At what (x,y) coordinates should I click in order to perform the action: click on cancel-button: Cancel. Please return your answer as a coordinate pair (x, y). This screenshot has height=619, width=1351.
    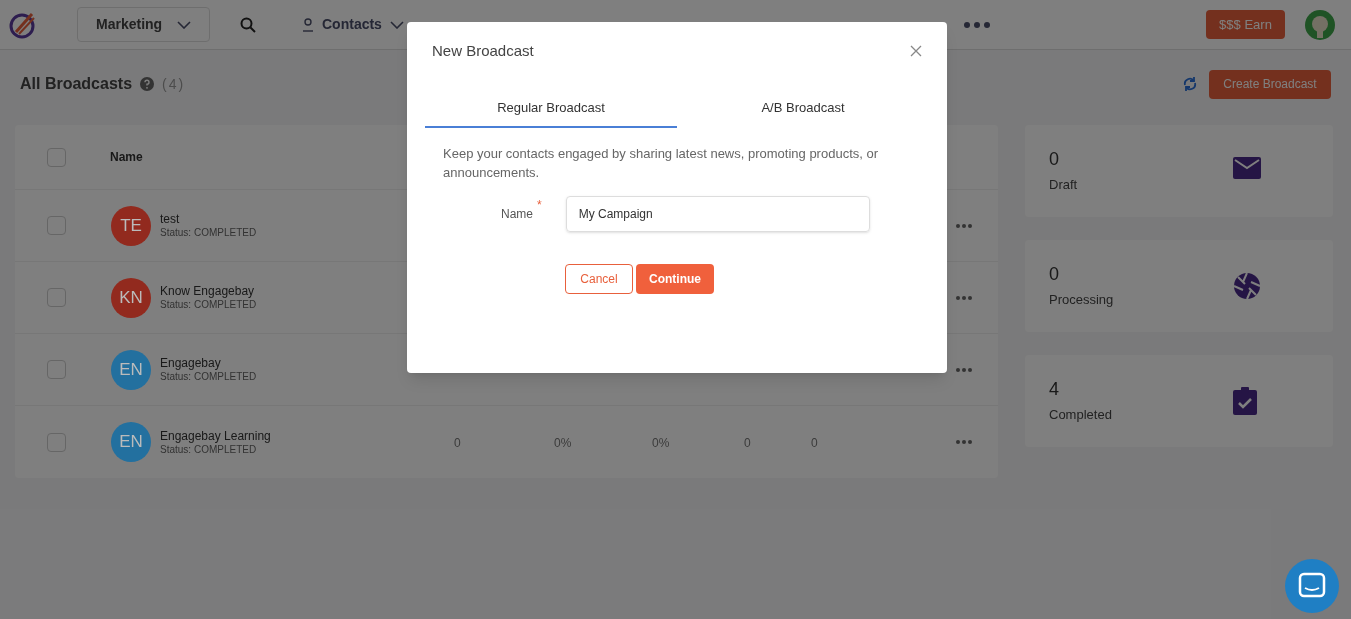
    Looking at the image, I should click on (599, 278).